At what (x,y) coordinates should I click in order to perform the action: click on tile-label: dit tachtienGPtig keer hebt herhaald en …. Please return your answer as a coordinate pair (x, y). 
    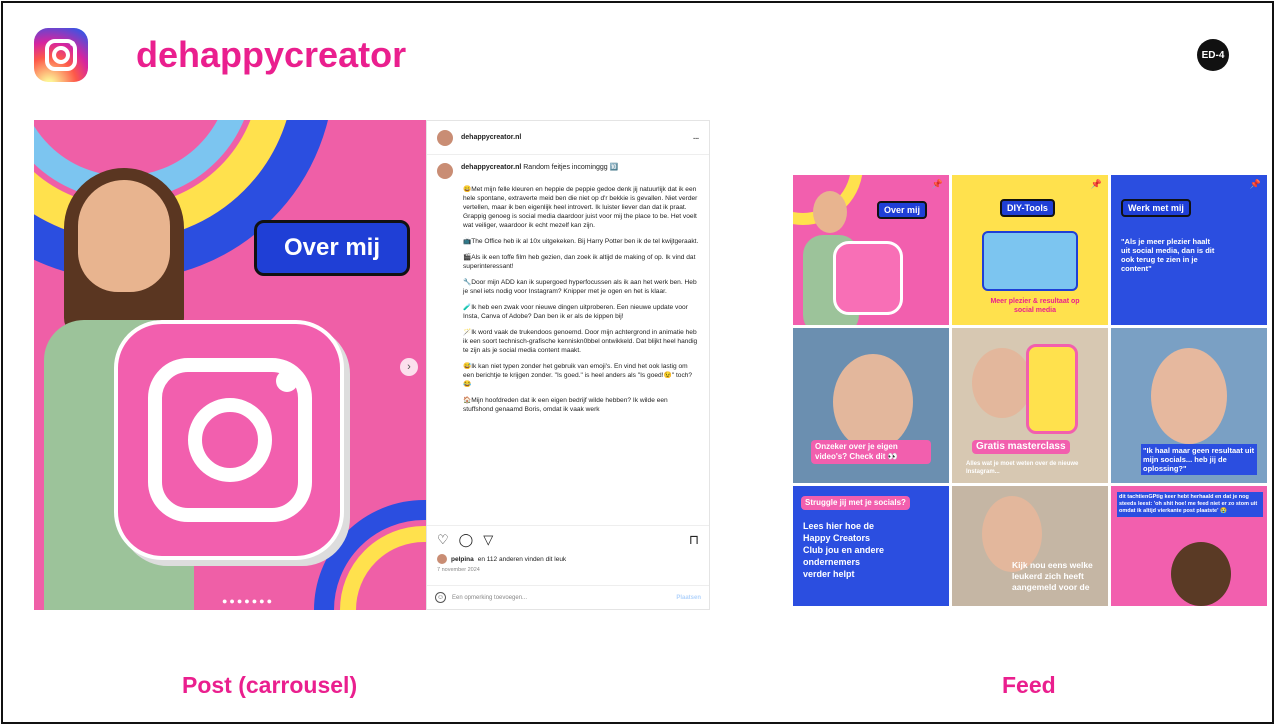
    Looking at the image, I should click on (1190, 504).